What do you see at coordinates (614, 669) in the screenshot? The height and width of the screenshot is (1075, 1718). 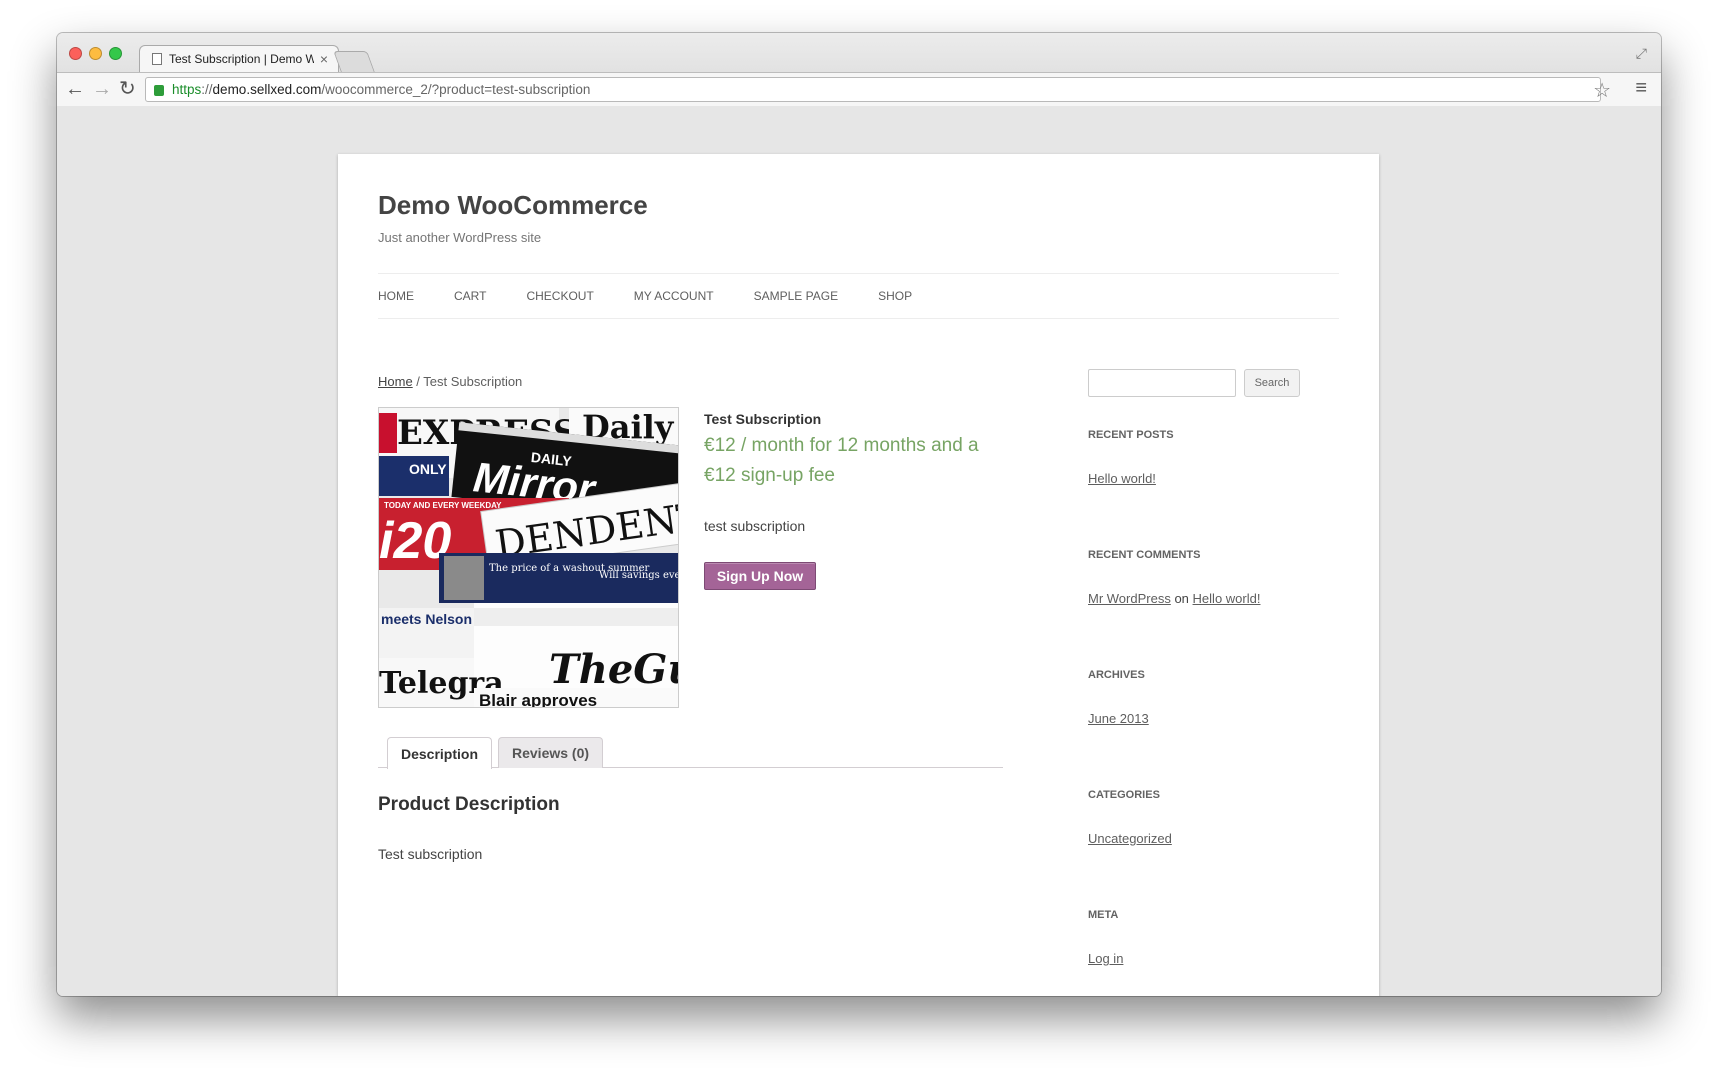 I see `guardian-masthead: TheGua` at bounding box center [614, 669].